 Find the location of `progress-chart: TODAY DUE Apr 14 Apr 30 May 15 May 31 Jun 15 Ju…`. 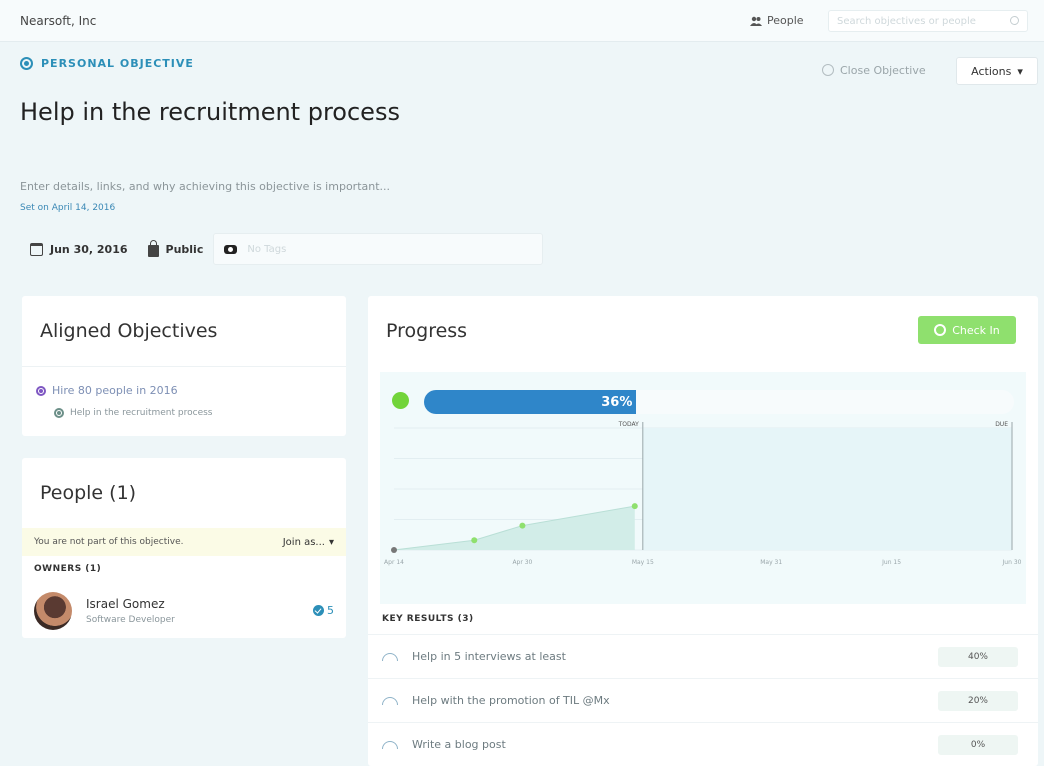

progress-chart: TODAY DUE Apr 14 Apr 30 May 15 May 31 Jun 15 Ju… is located at coordinates (703, 493).